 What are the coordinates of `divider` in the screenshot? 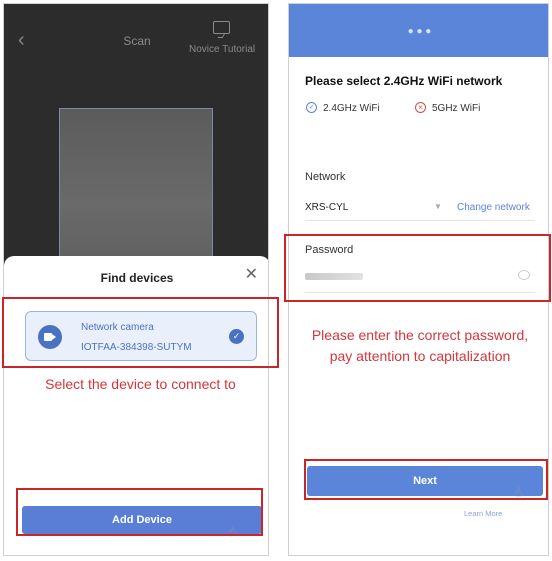 It's located at (420, 220).